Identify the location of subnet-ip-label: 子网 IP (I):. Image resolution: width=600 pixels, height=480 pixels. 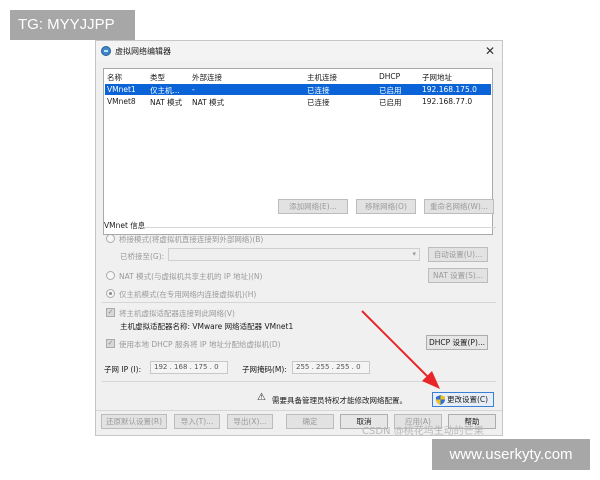
(123, 369).